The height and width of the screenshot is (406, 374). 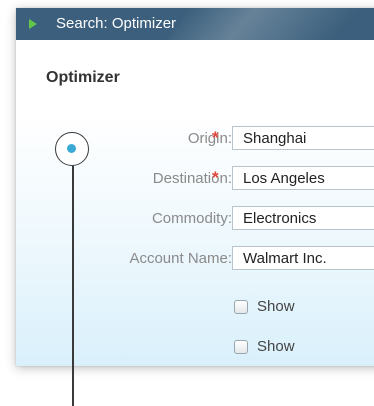 I want to click on commodity-row: Commodity: Electronics, so click(x=187, y=219).